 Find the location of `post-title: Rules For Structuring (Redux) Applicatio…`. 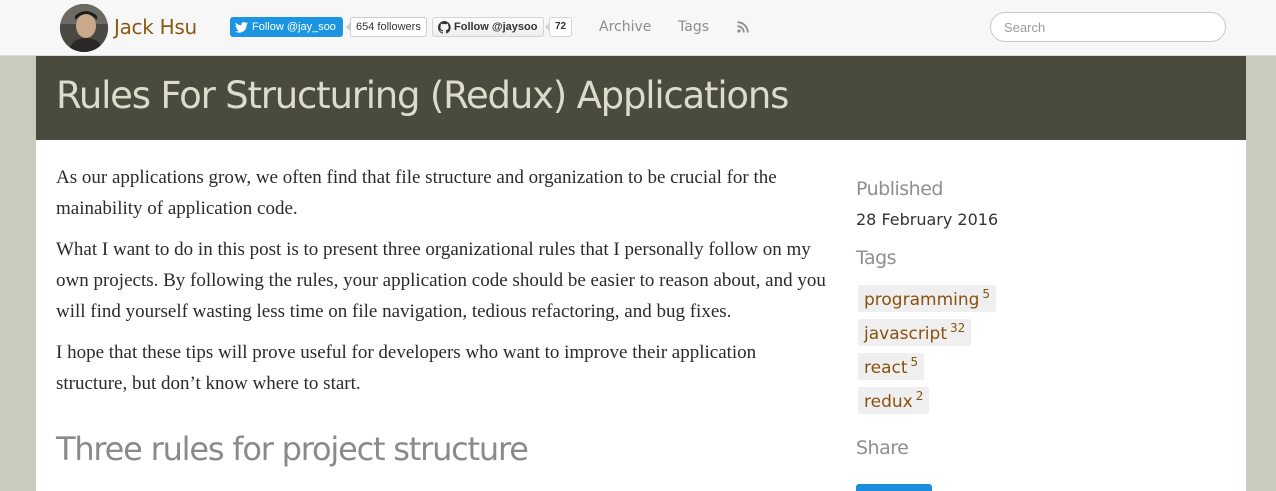

post-title: Rules For Structuring (Redux) Applicatio… is located at coordinates (422, 95).